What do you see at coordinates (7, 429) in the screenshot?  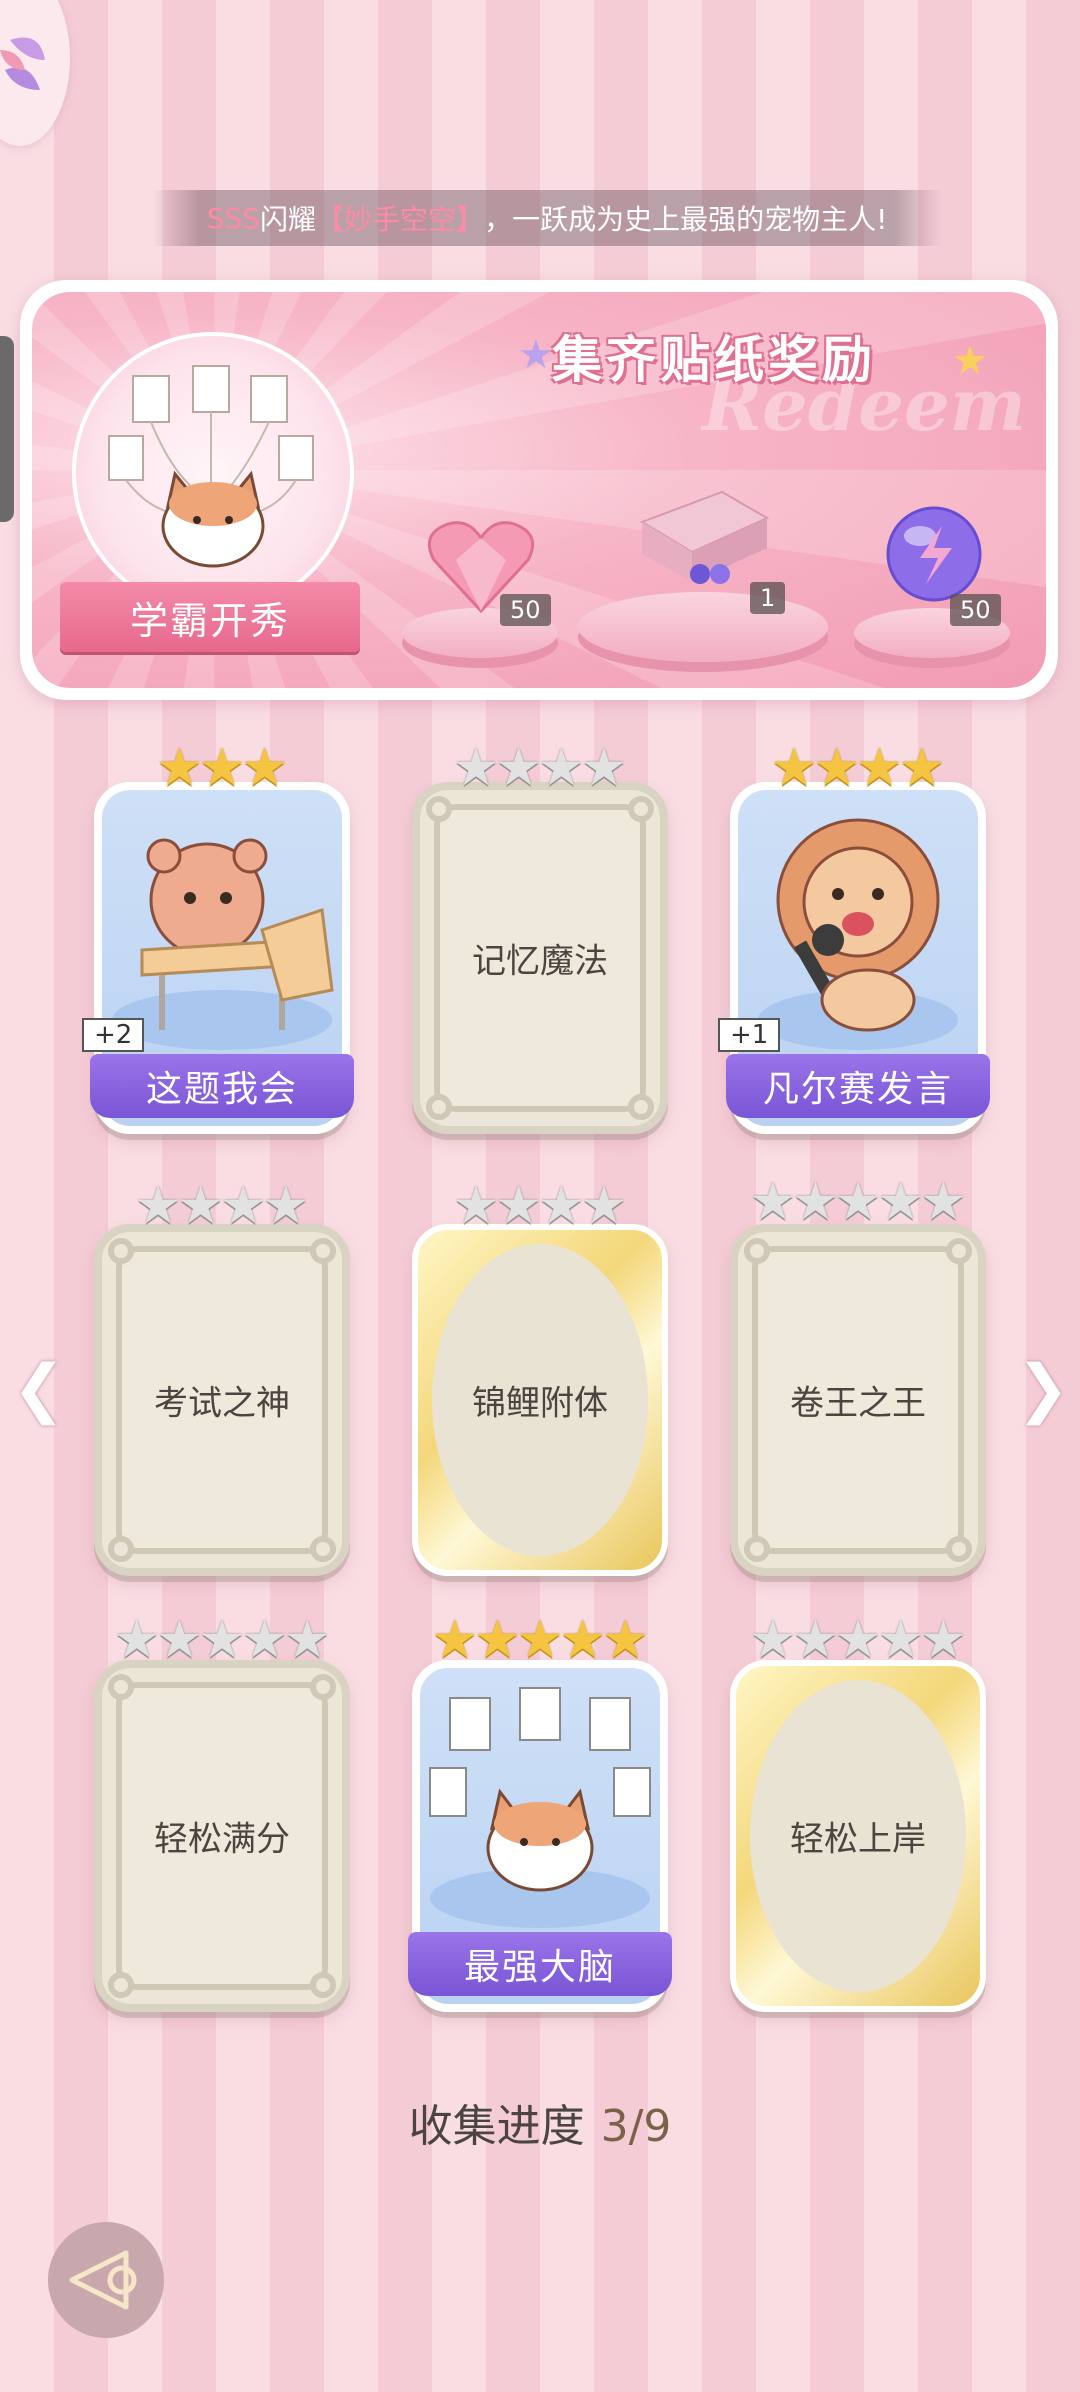 I see `side-drawer-handle` at bounding box center [7, 429].